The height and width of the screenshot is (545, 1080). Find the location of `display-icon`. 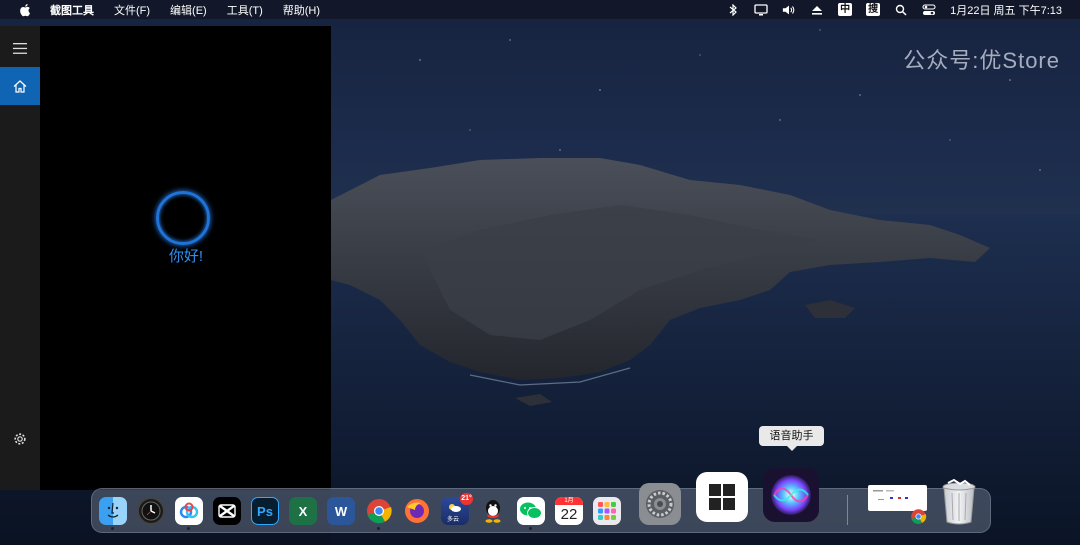

display-icon is located at coordinates (761, 10).